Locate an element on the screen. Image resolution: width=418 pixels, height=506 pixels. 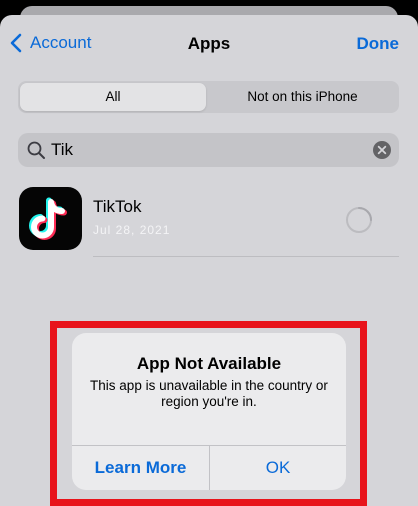
search-icon is located at coordinates (36, 150).